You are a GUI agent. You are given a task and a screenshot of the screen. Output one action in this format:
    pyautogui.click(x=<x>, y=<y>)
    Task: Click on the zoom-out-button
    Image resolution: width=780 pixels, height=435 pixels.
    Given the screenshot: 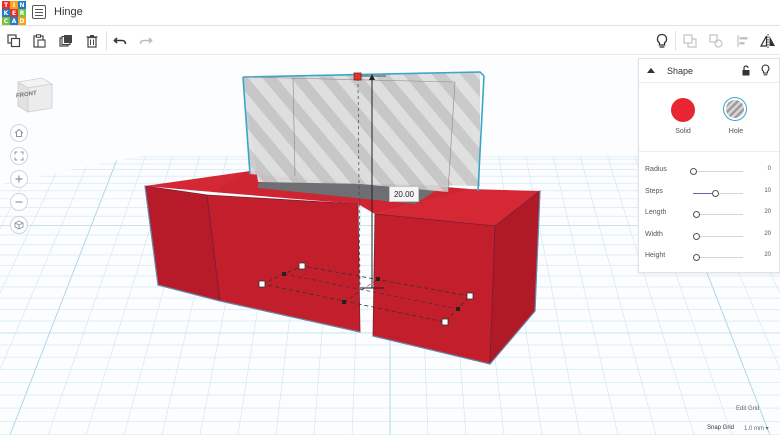 What is the action you would take?
    pyautogui.click(x=19, y=202)
    